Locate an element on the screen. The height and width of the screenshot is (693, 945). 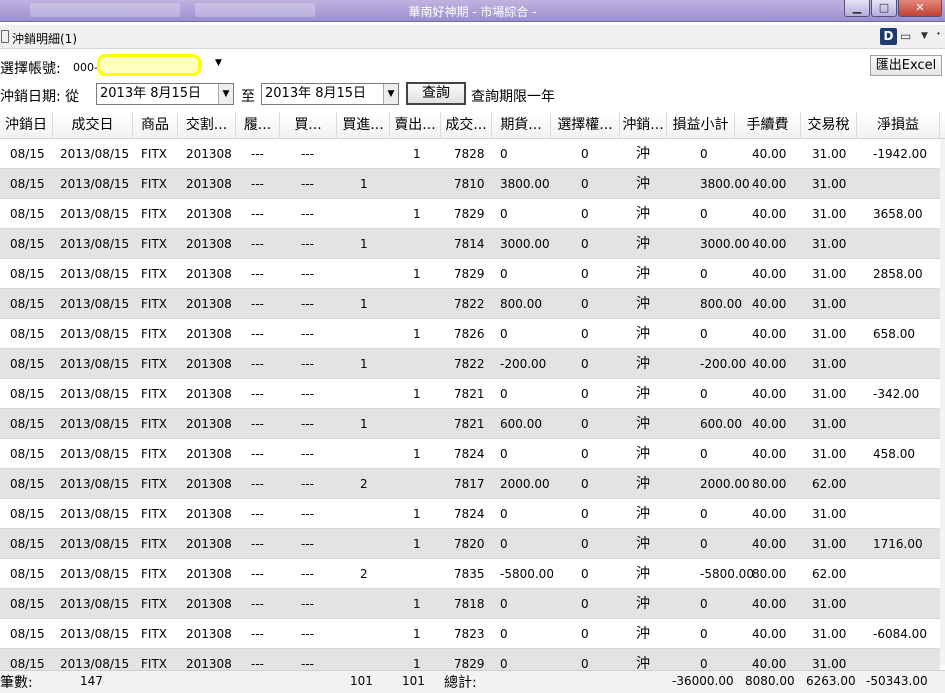
table-cell: 7818 is located at coordinates (469, 604).